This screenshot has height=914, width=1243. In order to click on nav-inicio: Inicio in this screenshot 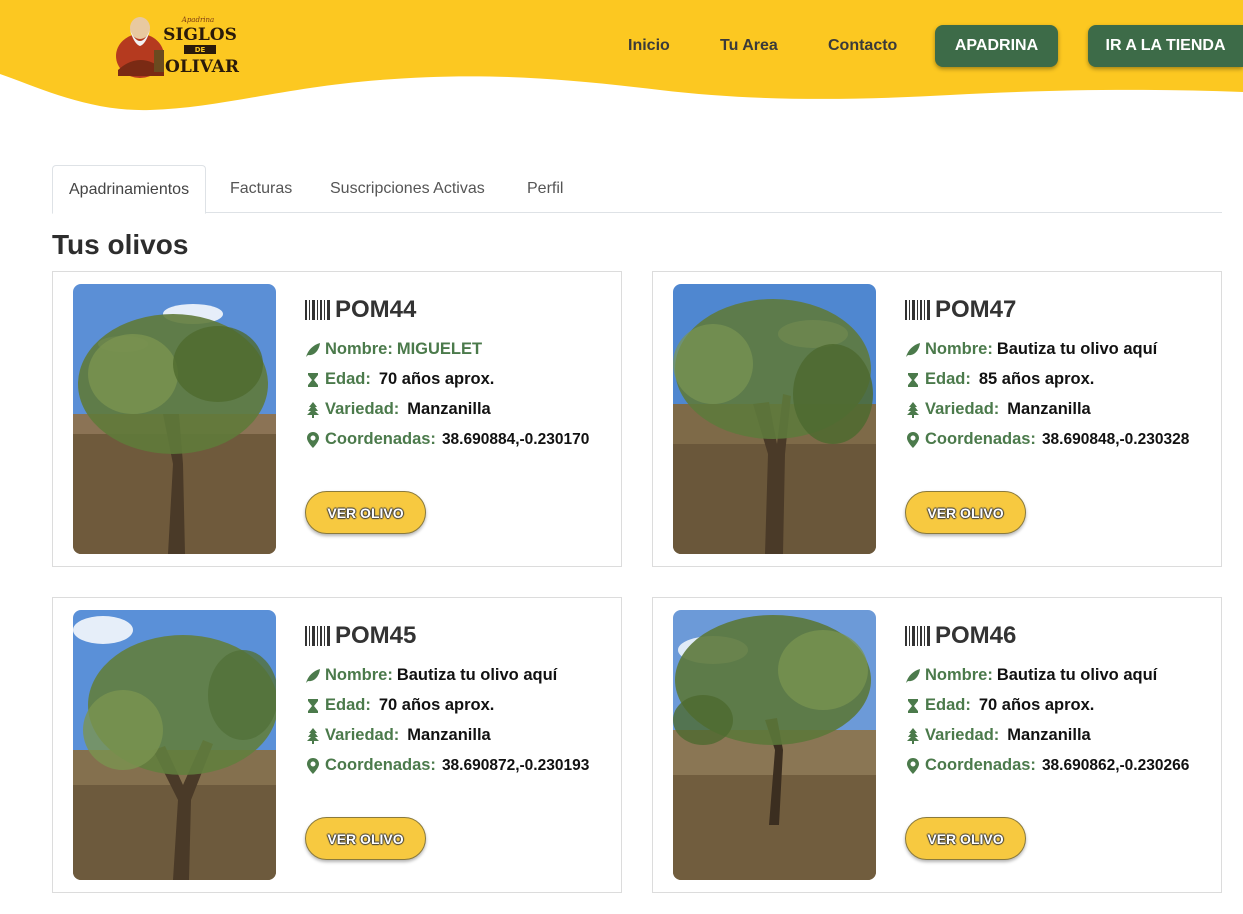, I will do `click(649, 46)`.